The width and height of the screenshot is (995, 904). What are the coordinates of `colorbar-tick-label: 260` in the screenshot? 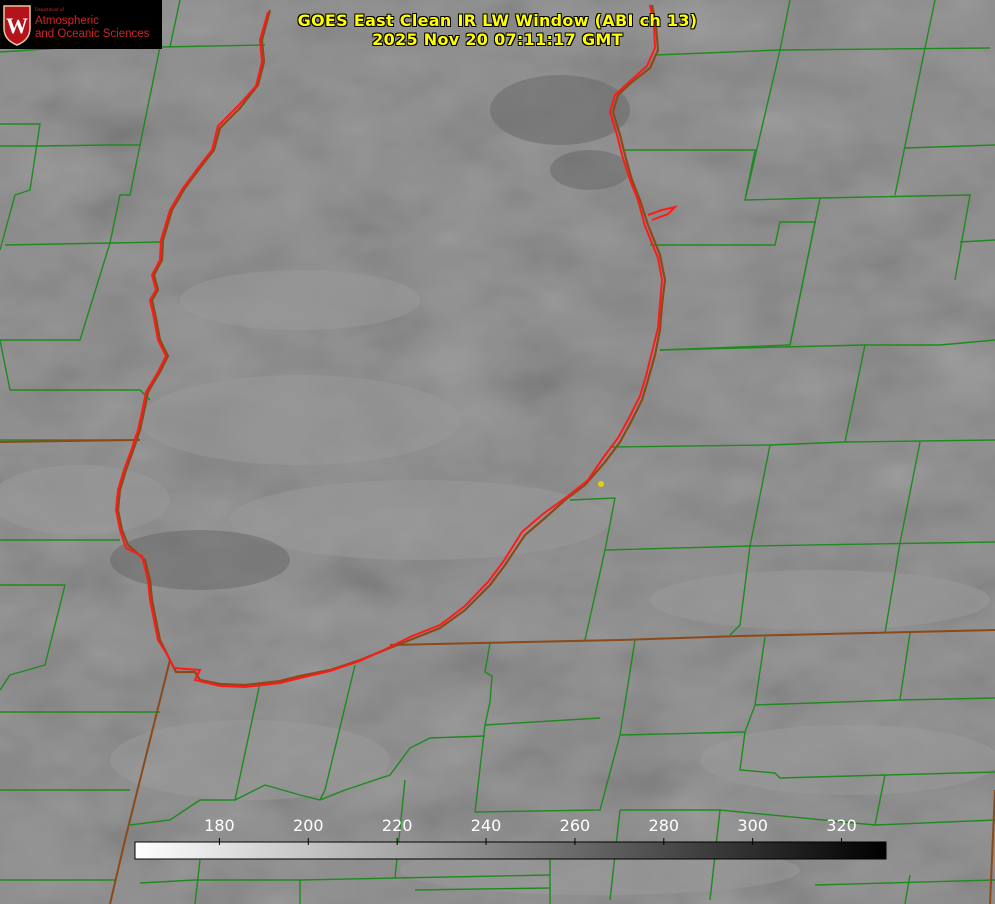 It's located at (575, 825).